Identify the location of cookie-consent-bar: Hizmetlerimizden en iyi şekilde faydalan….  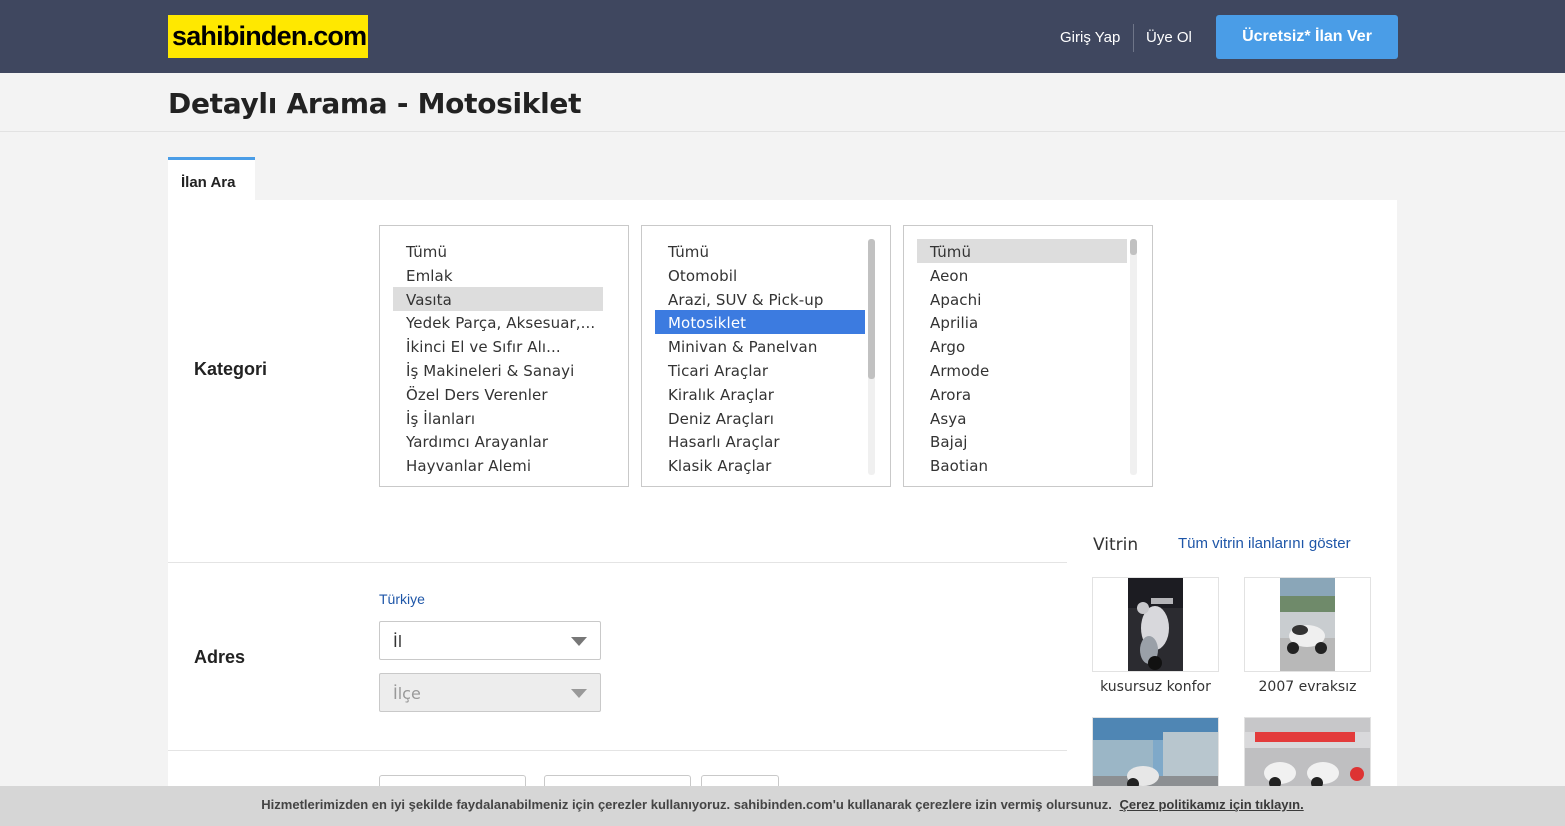
(782, 806).